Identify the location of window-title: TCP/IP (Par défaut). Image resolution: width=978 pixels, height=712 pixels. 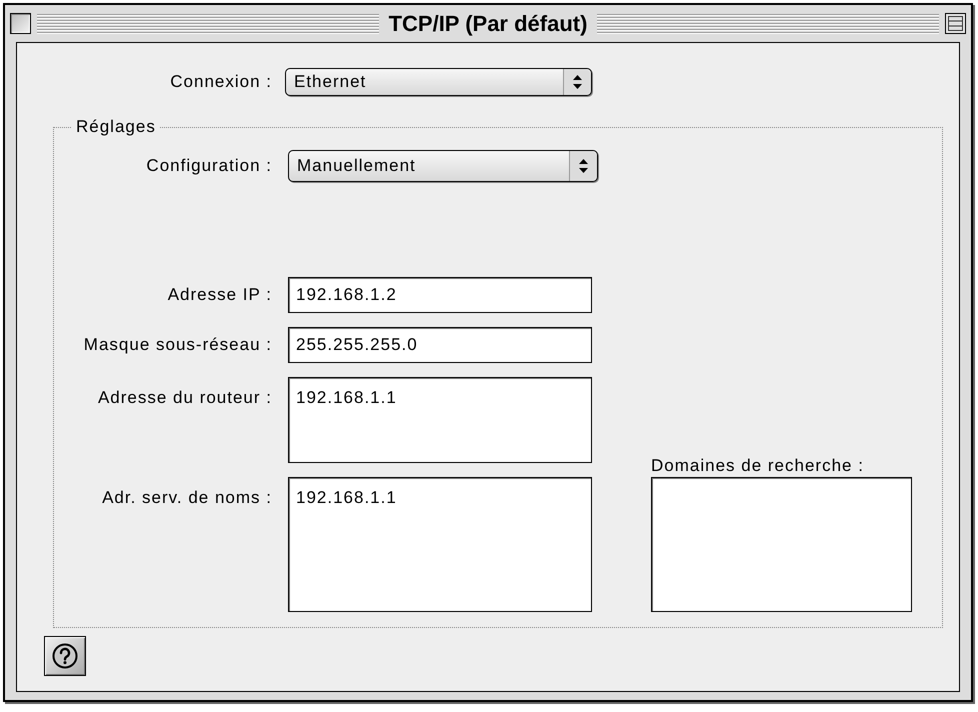
(488, 23).